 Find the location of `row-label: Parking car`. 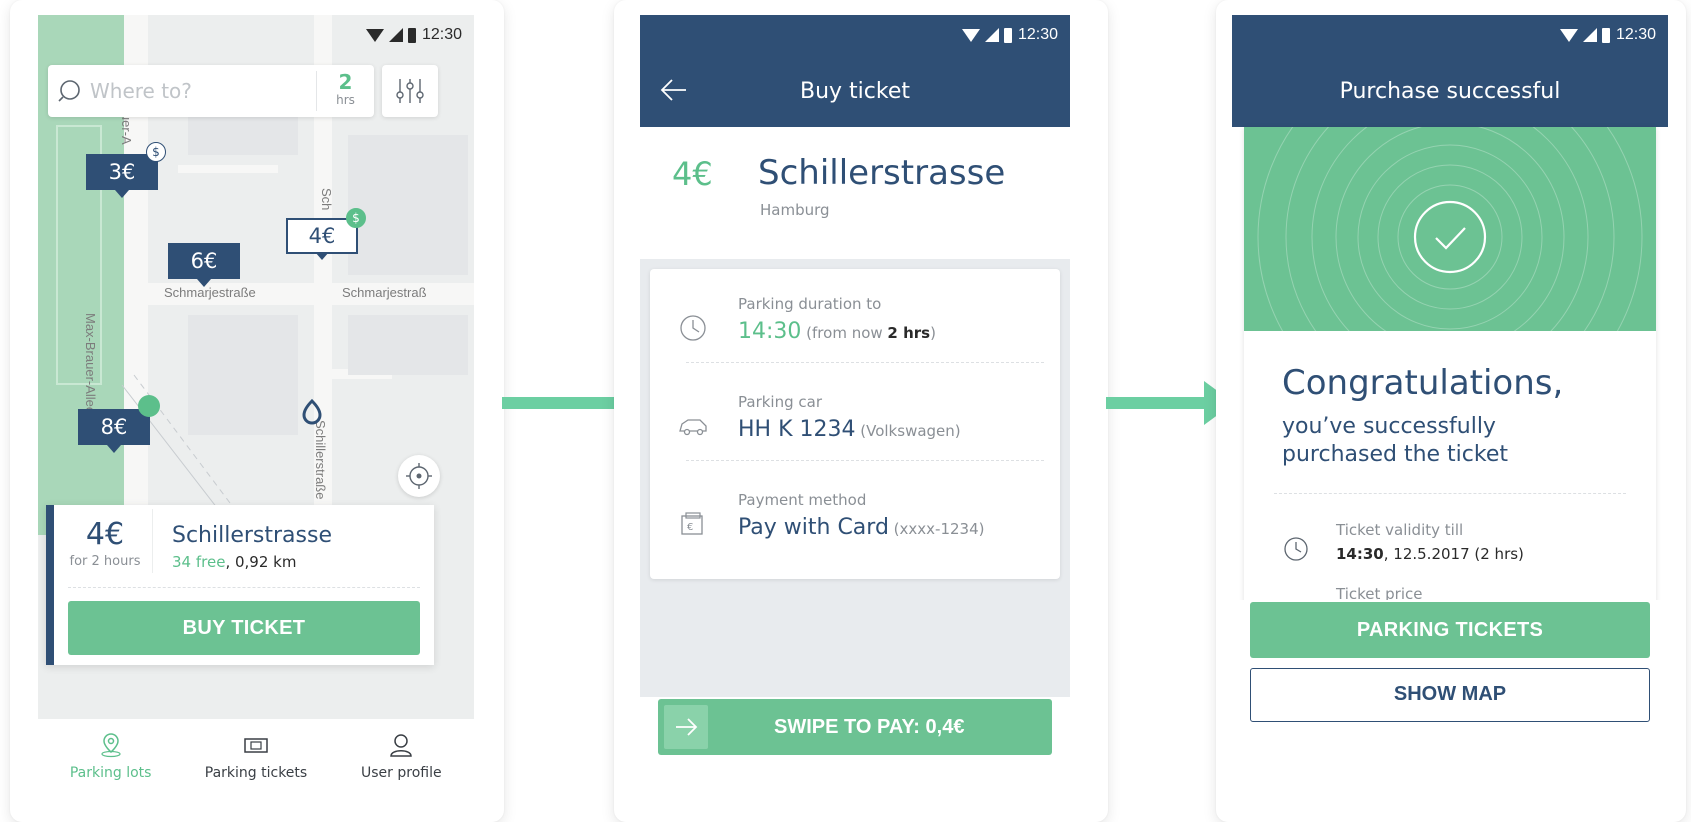

row-label: Parking car is located at coordinates (780, 402).